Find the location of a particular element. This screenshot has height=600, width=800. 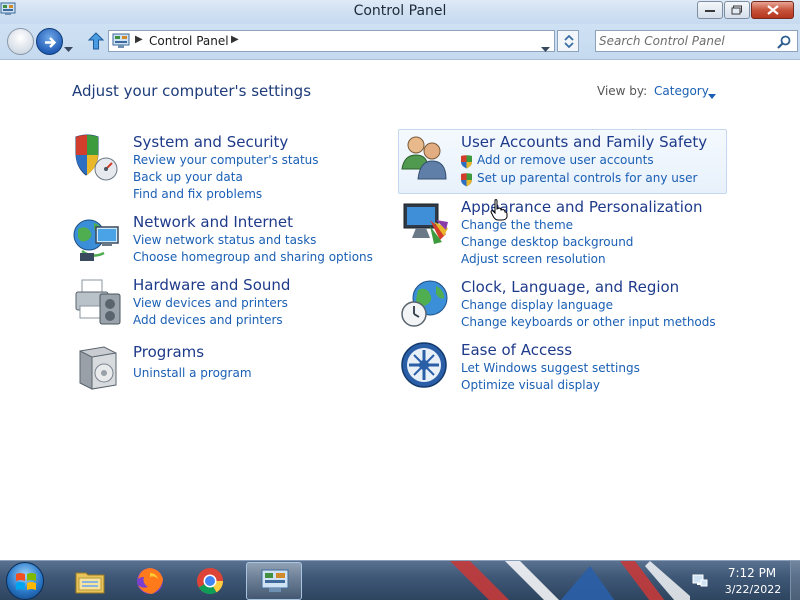

link-homegroup-sharing: Choose homegroup and sharing options is located at coordinates (253, 257).